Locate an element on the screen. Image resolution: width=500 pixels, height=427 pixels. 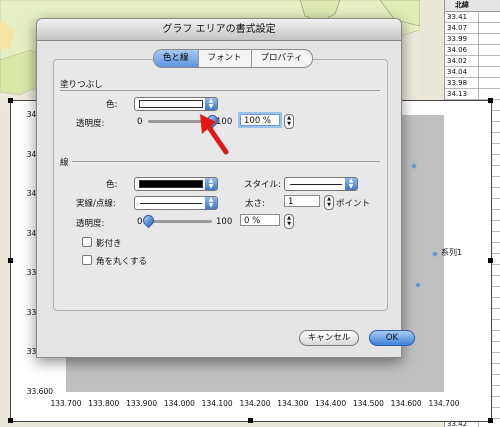
ok-button: OK is located at coordinates (392, 338).